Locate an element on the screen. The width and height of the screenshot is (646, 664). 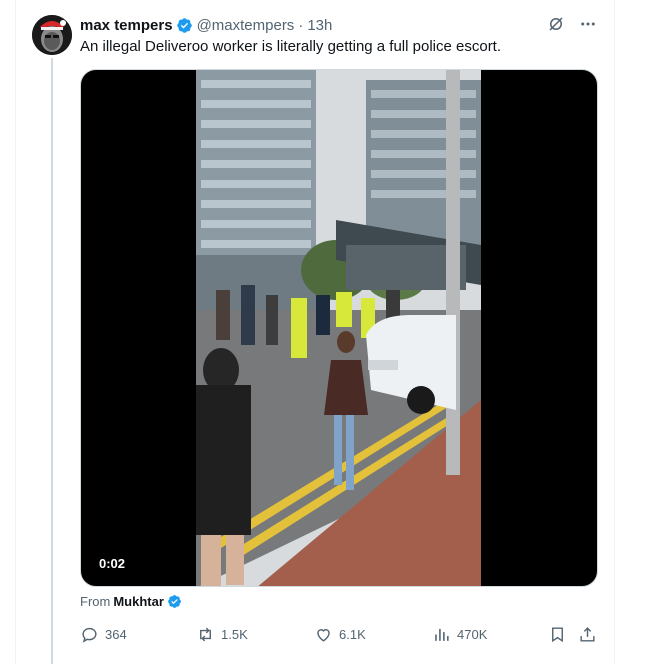
tweet-actions: 364 1.5K 6.1K 470K is located at coordinates (339, 634).